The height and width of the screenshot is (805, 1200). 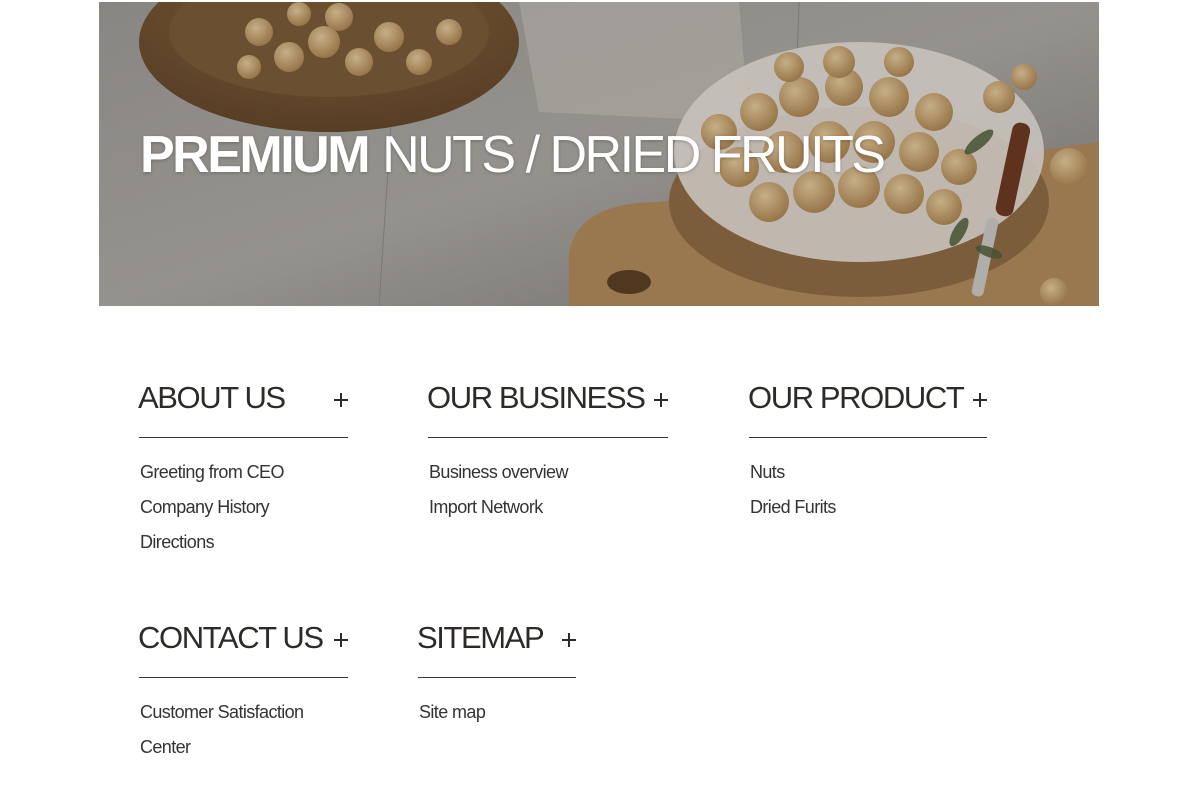 I want to click on link-dried-fruits: Dried Furits, so click(x=868, y=507).